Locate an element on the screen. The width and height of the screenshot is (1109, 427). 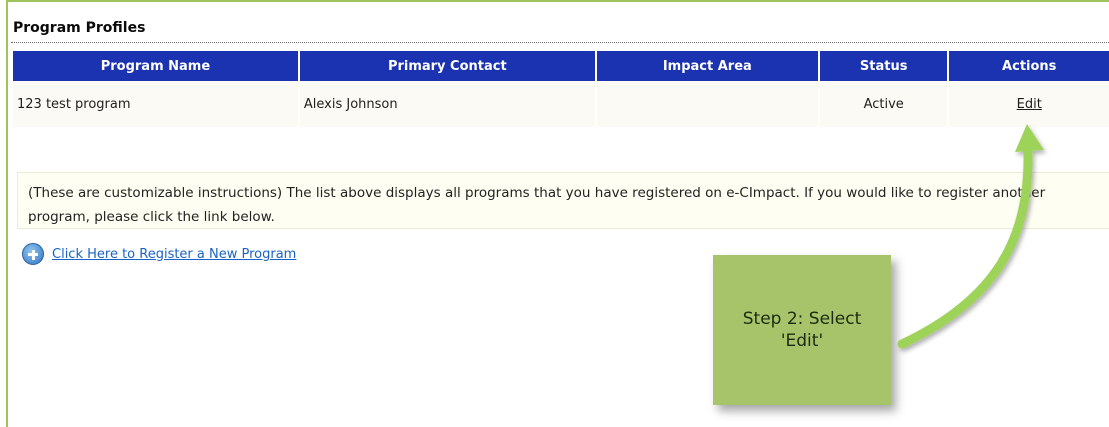
page-title: Program Profiles is located at coordinates (79, 28).